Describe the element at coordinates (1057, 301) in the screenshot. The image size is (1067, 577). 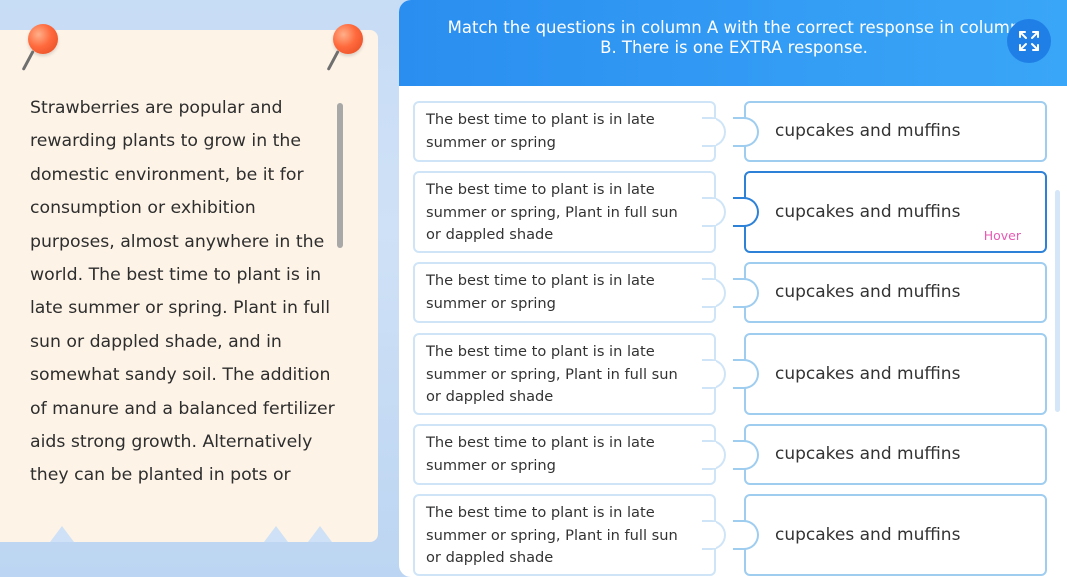
I see `panel-scrollbar` at that location.